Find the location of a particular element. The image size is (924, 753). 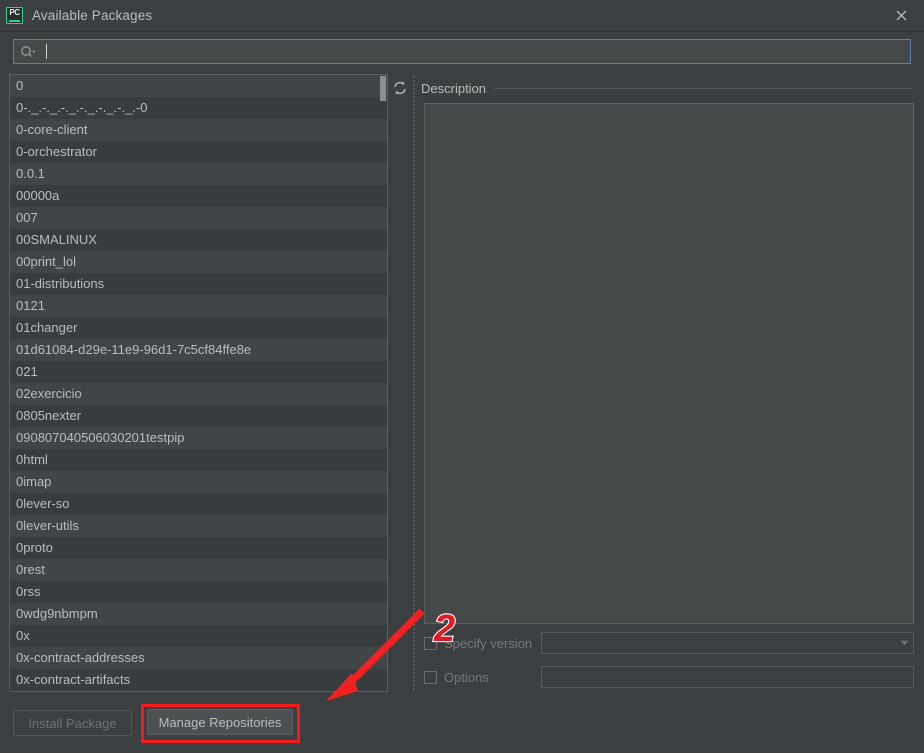

specify-version-row: Specify version is located at coordinates (669, 643).